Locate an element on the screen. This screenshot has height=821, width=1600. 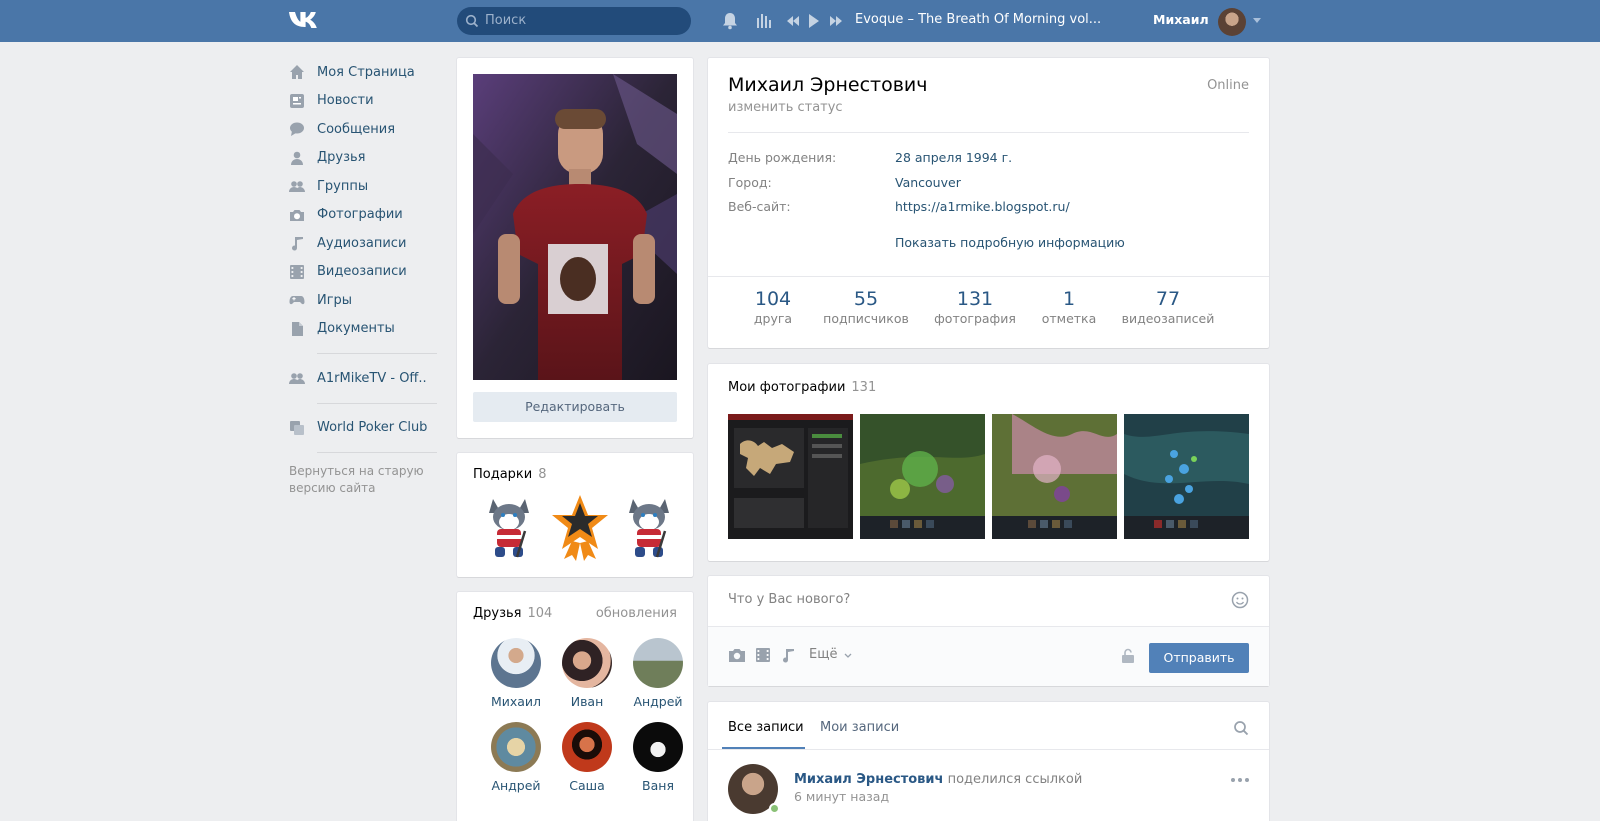
sidebar-item-label: Друзья is located at coordinates (341, 158).